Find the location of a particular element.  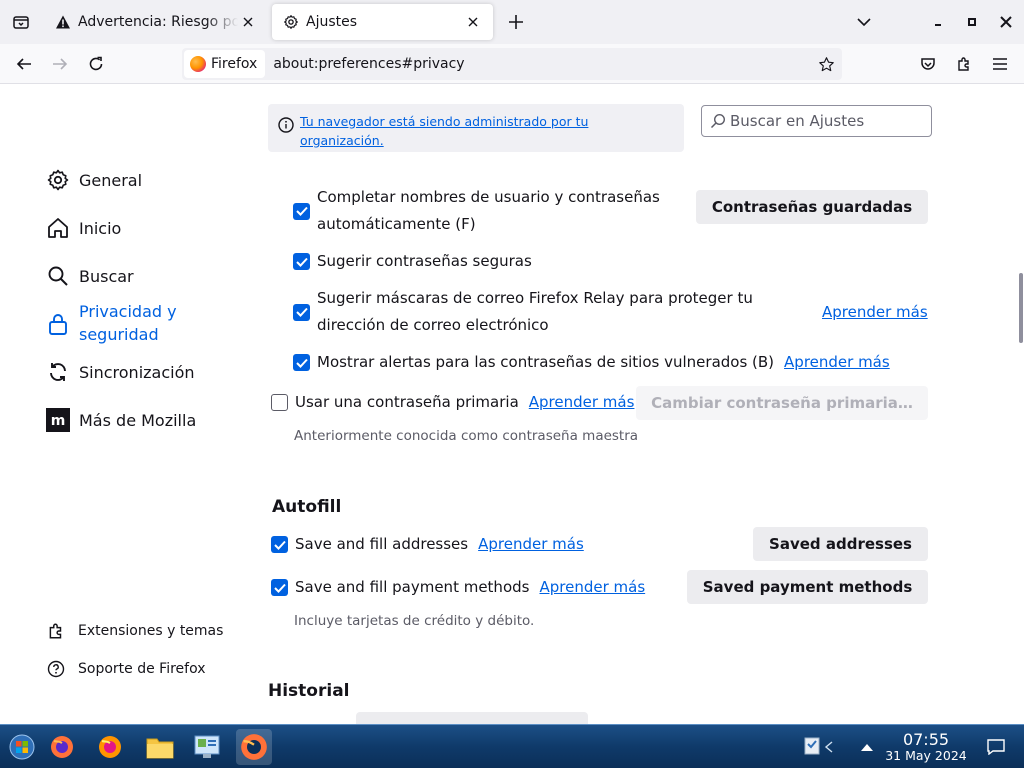

sidebar-item-label: Buscar is located at coordinates (106, 276).